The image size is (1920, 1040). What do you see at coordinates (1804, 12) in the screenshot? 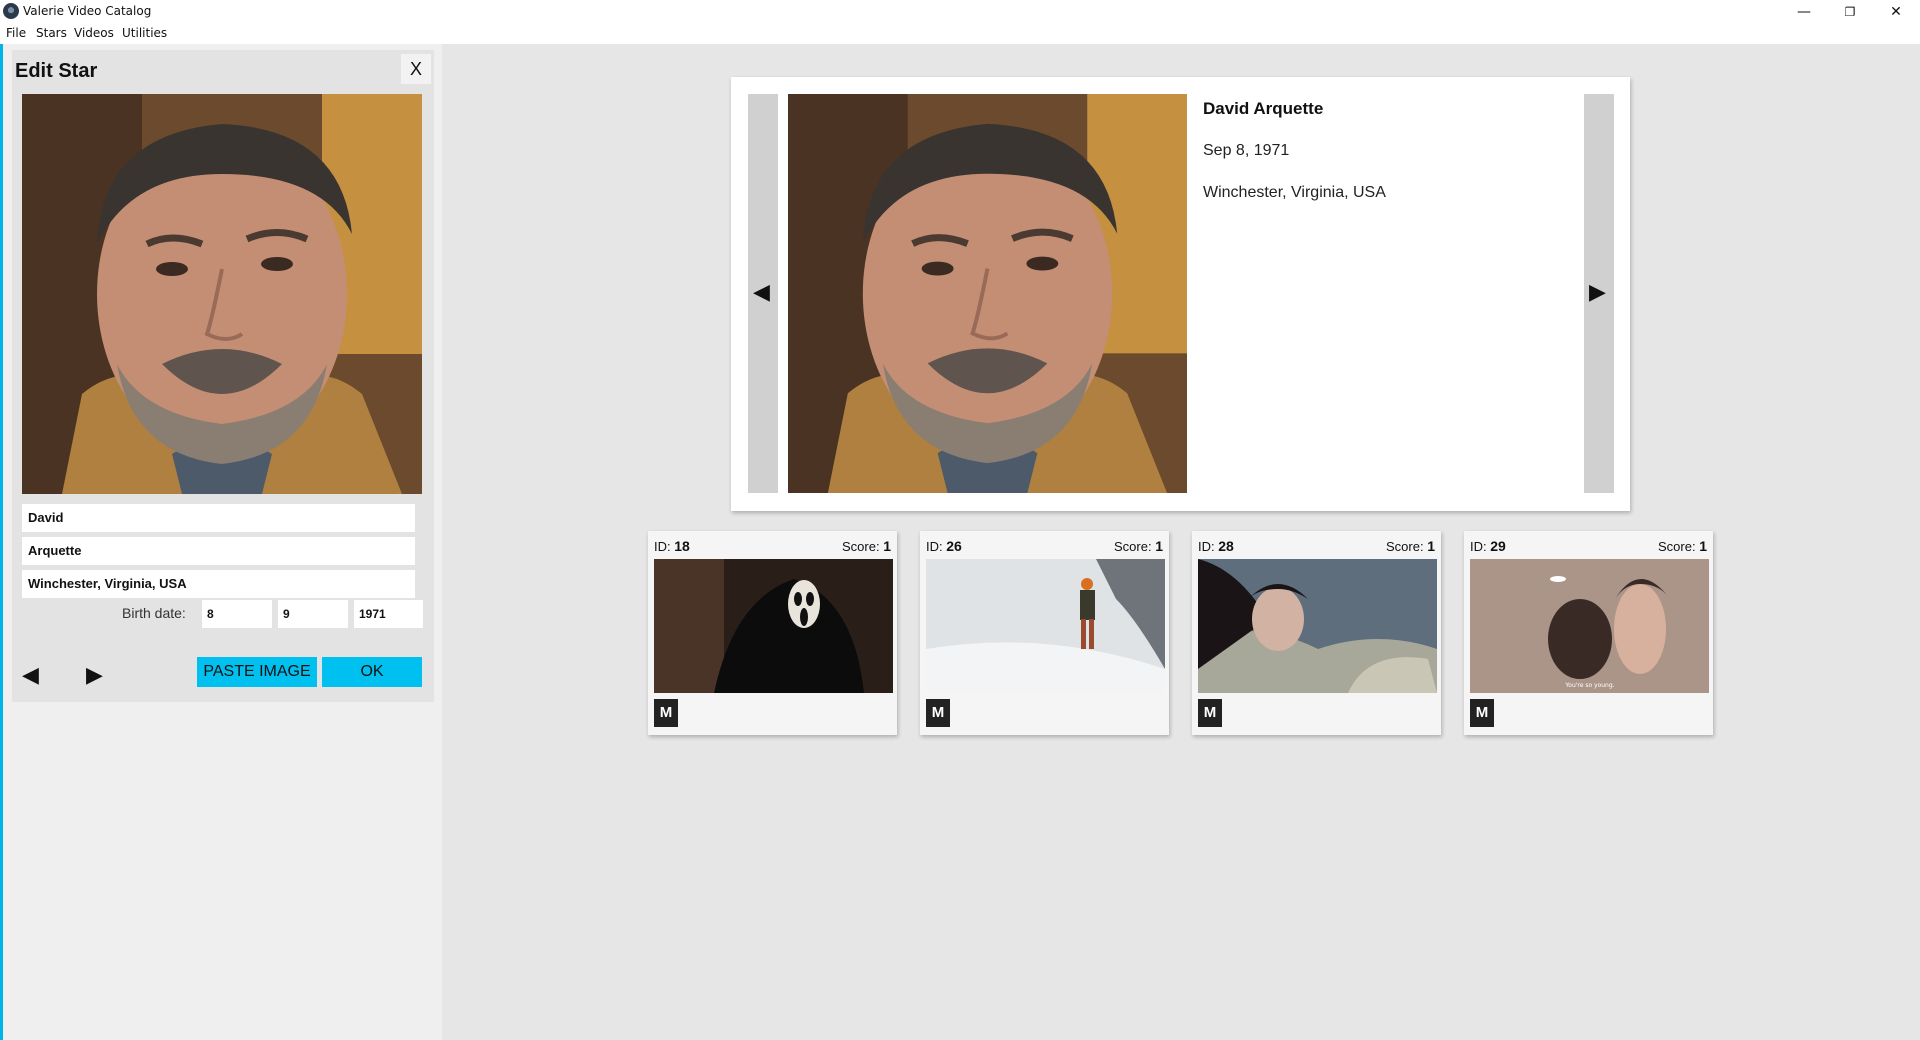
I see `minimize-button: —` at bounding box center [1804, 12].